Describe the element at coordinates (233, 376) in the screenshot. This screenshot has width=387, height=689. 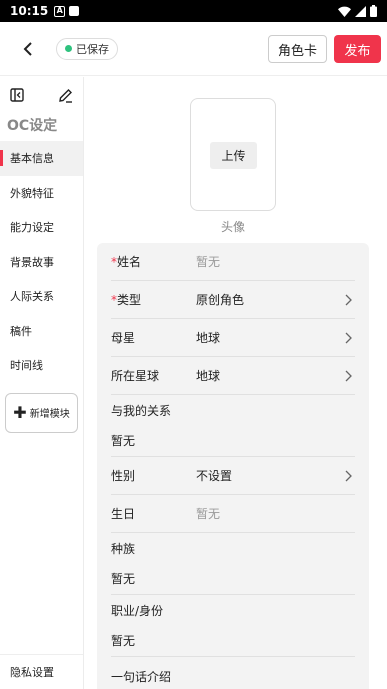
I see `current-star-row: 所在星球 地球` at that location.